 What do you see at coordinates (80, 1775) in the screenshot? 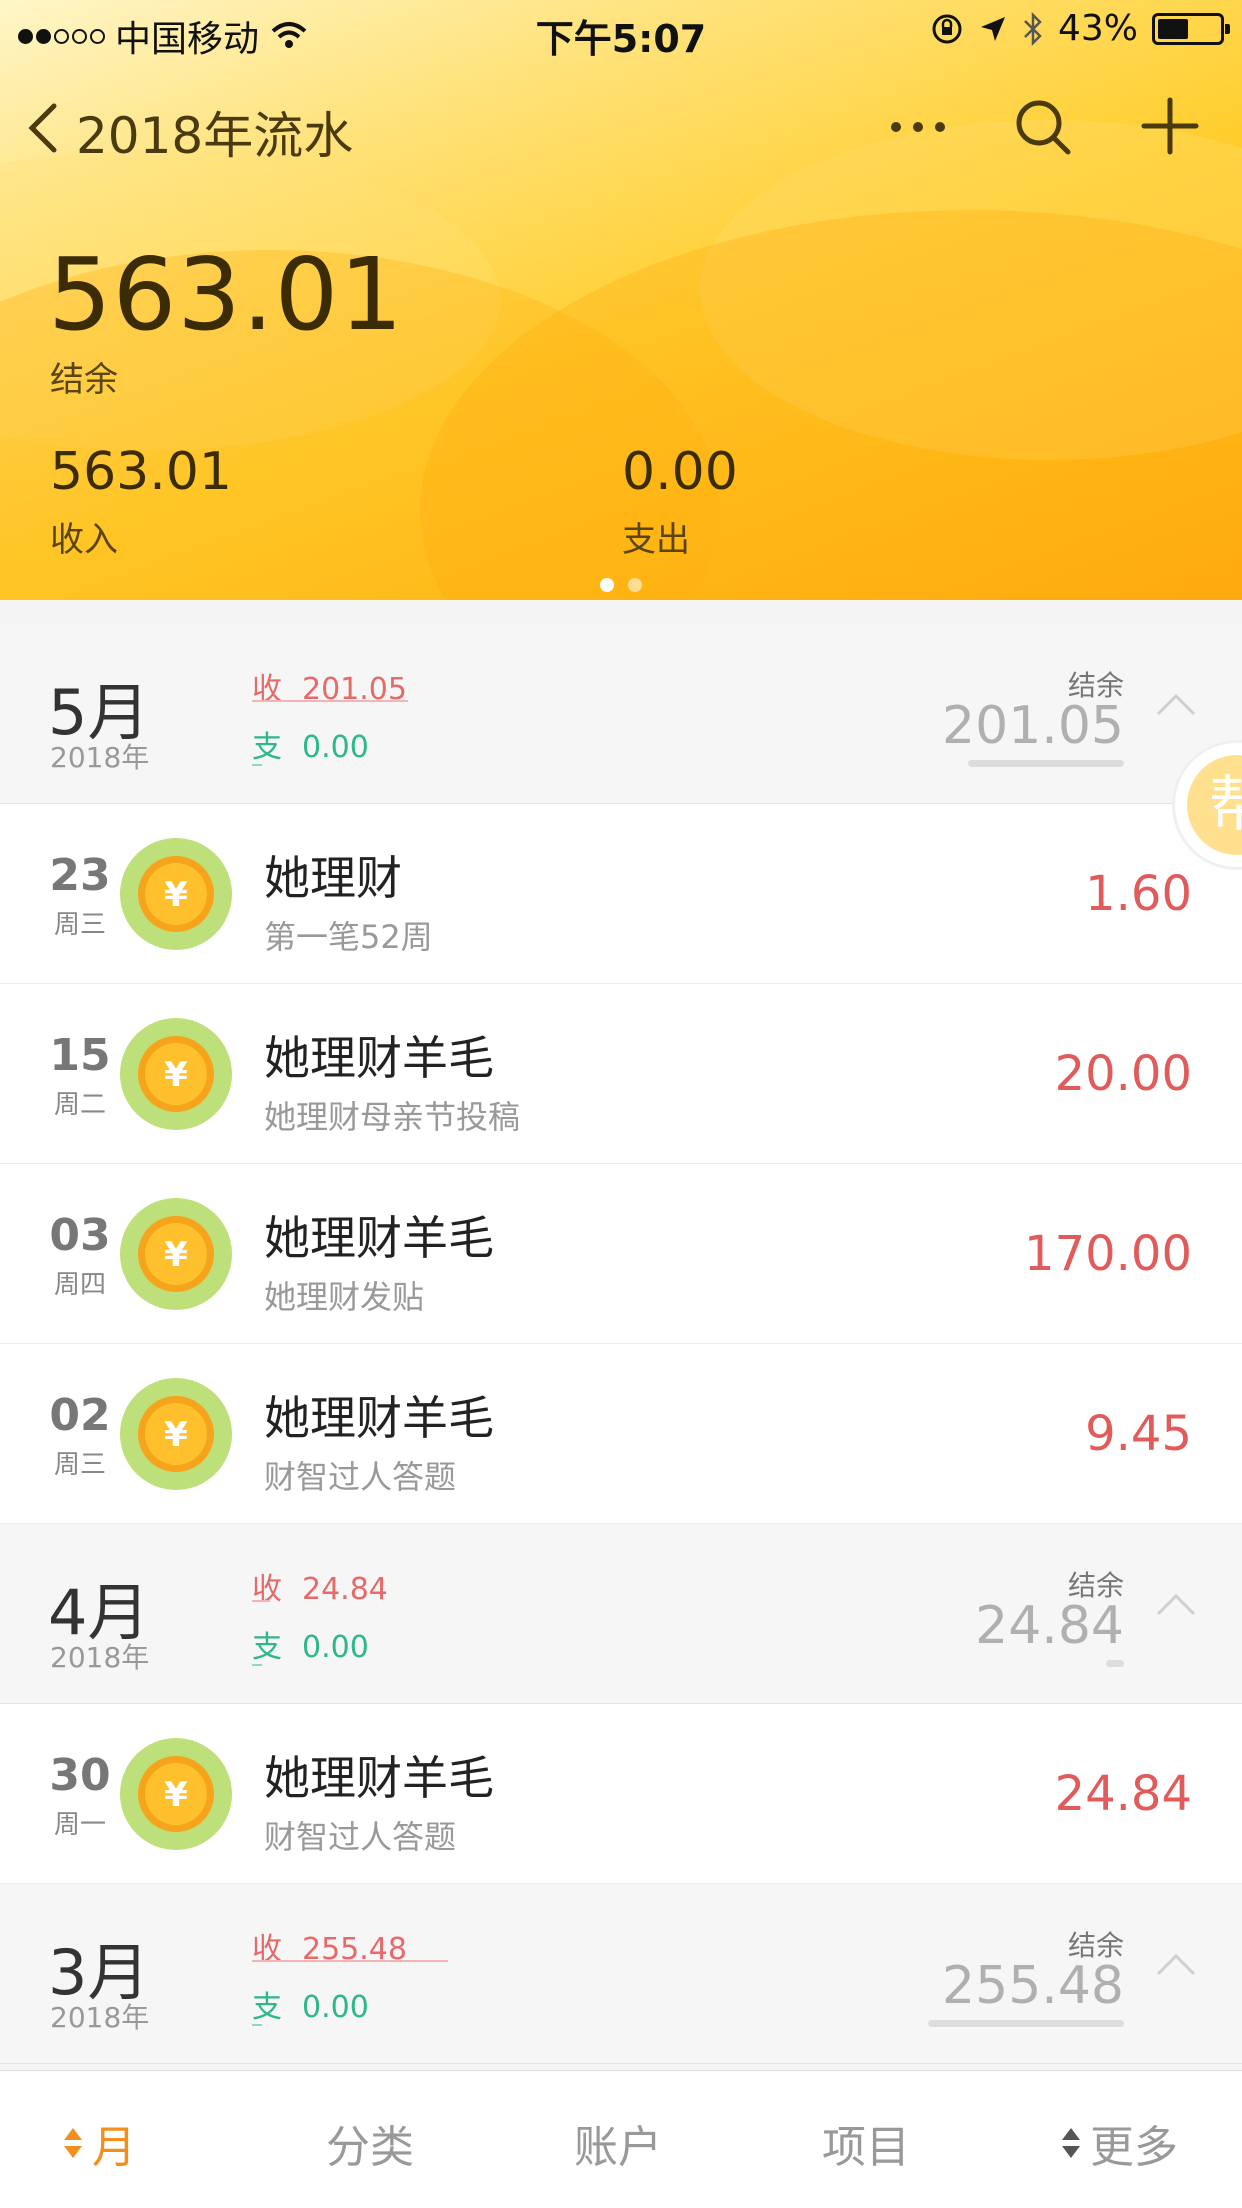
I see `tx-day: 30` at bounding box center [80, 1775].